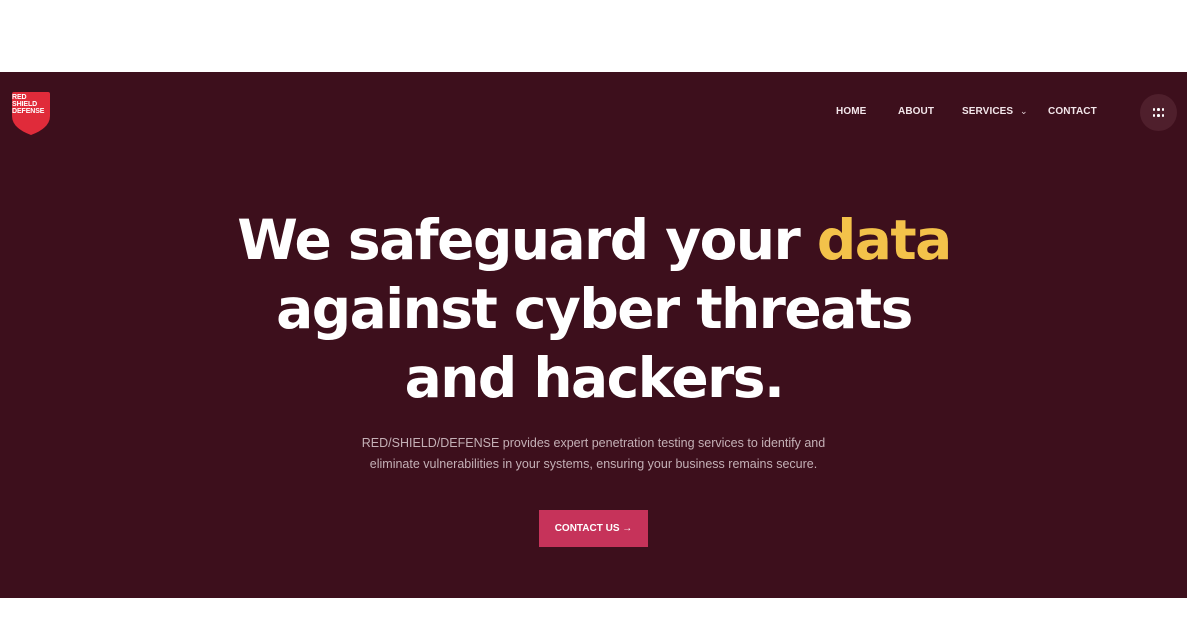 Image resolution: width=1200 pixels, height=630 pixels. Describe the element at coordinates (25, 104) in the screenshot. I see `logo-line: SHIELD` at that location.